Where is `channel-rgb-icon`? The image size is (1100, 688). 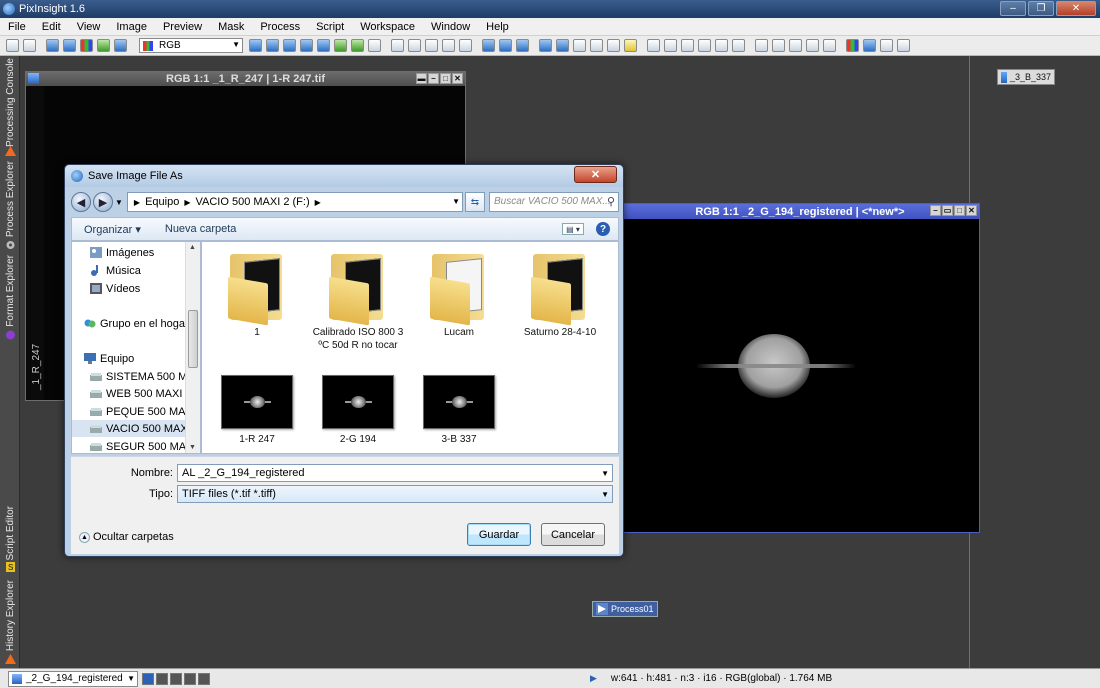 channel-rgb-icon is located at coordinates (255, 45).